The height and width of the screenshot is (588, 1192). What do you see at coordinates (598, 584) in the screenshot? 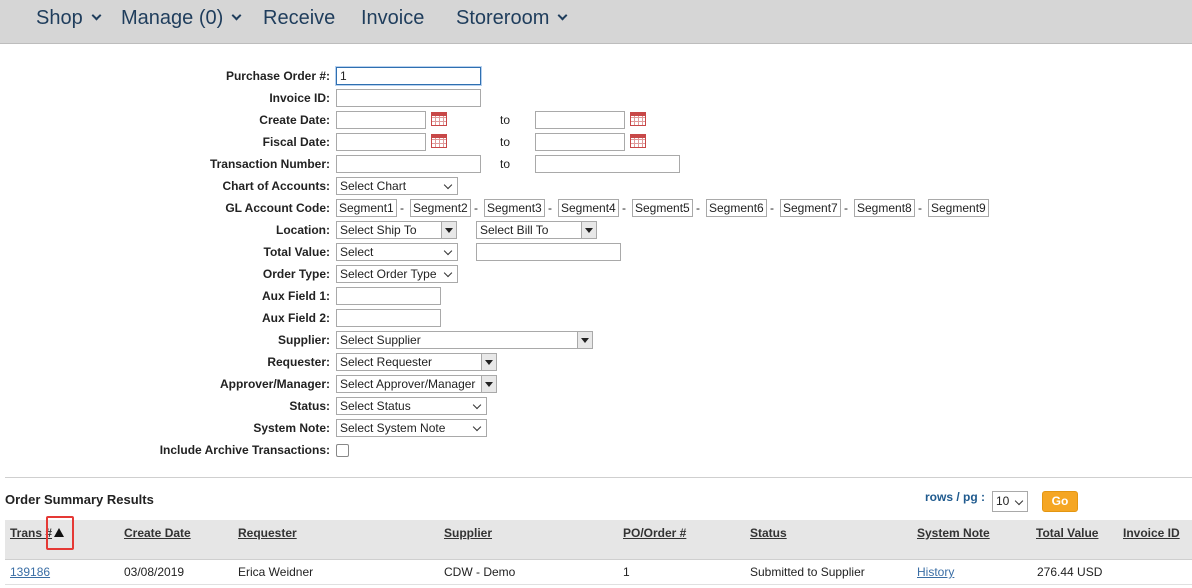
I see `row-divider` at bounding box center [598, 584].